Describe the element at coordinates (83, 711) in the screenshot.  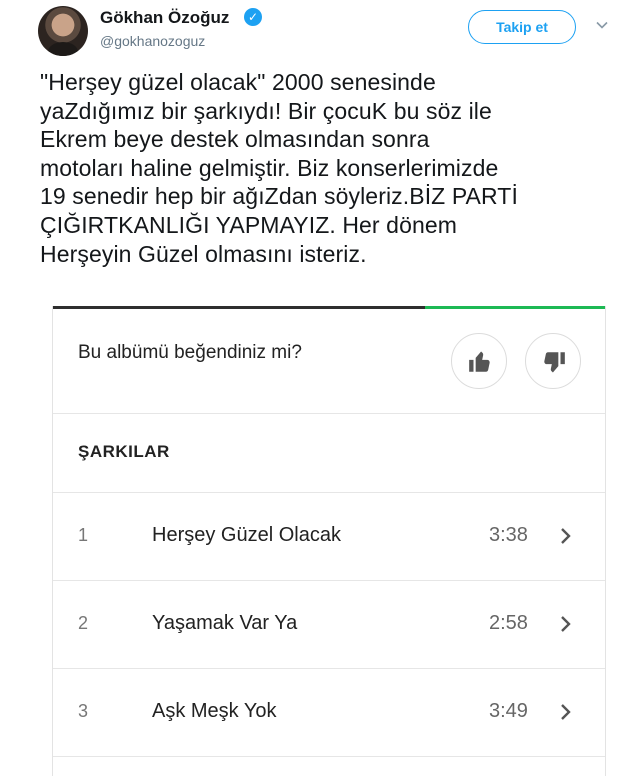
I see `track-number: 3` at that location.